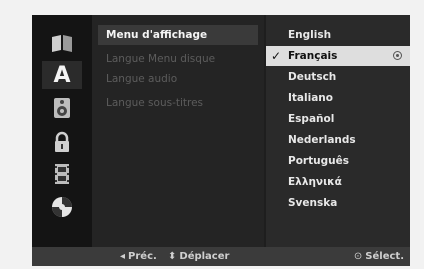 The width and height of the screenshot is (424, 269). Describe the element at coordinates (313, 56) in the screenshot. I see `language-label: Français` at that location.